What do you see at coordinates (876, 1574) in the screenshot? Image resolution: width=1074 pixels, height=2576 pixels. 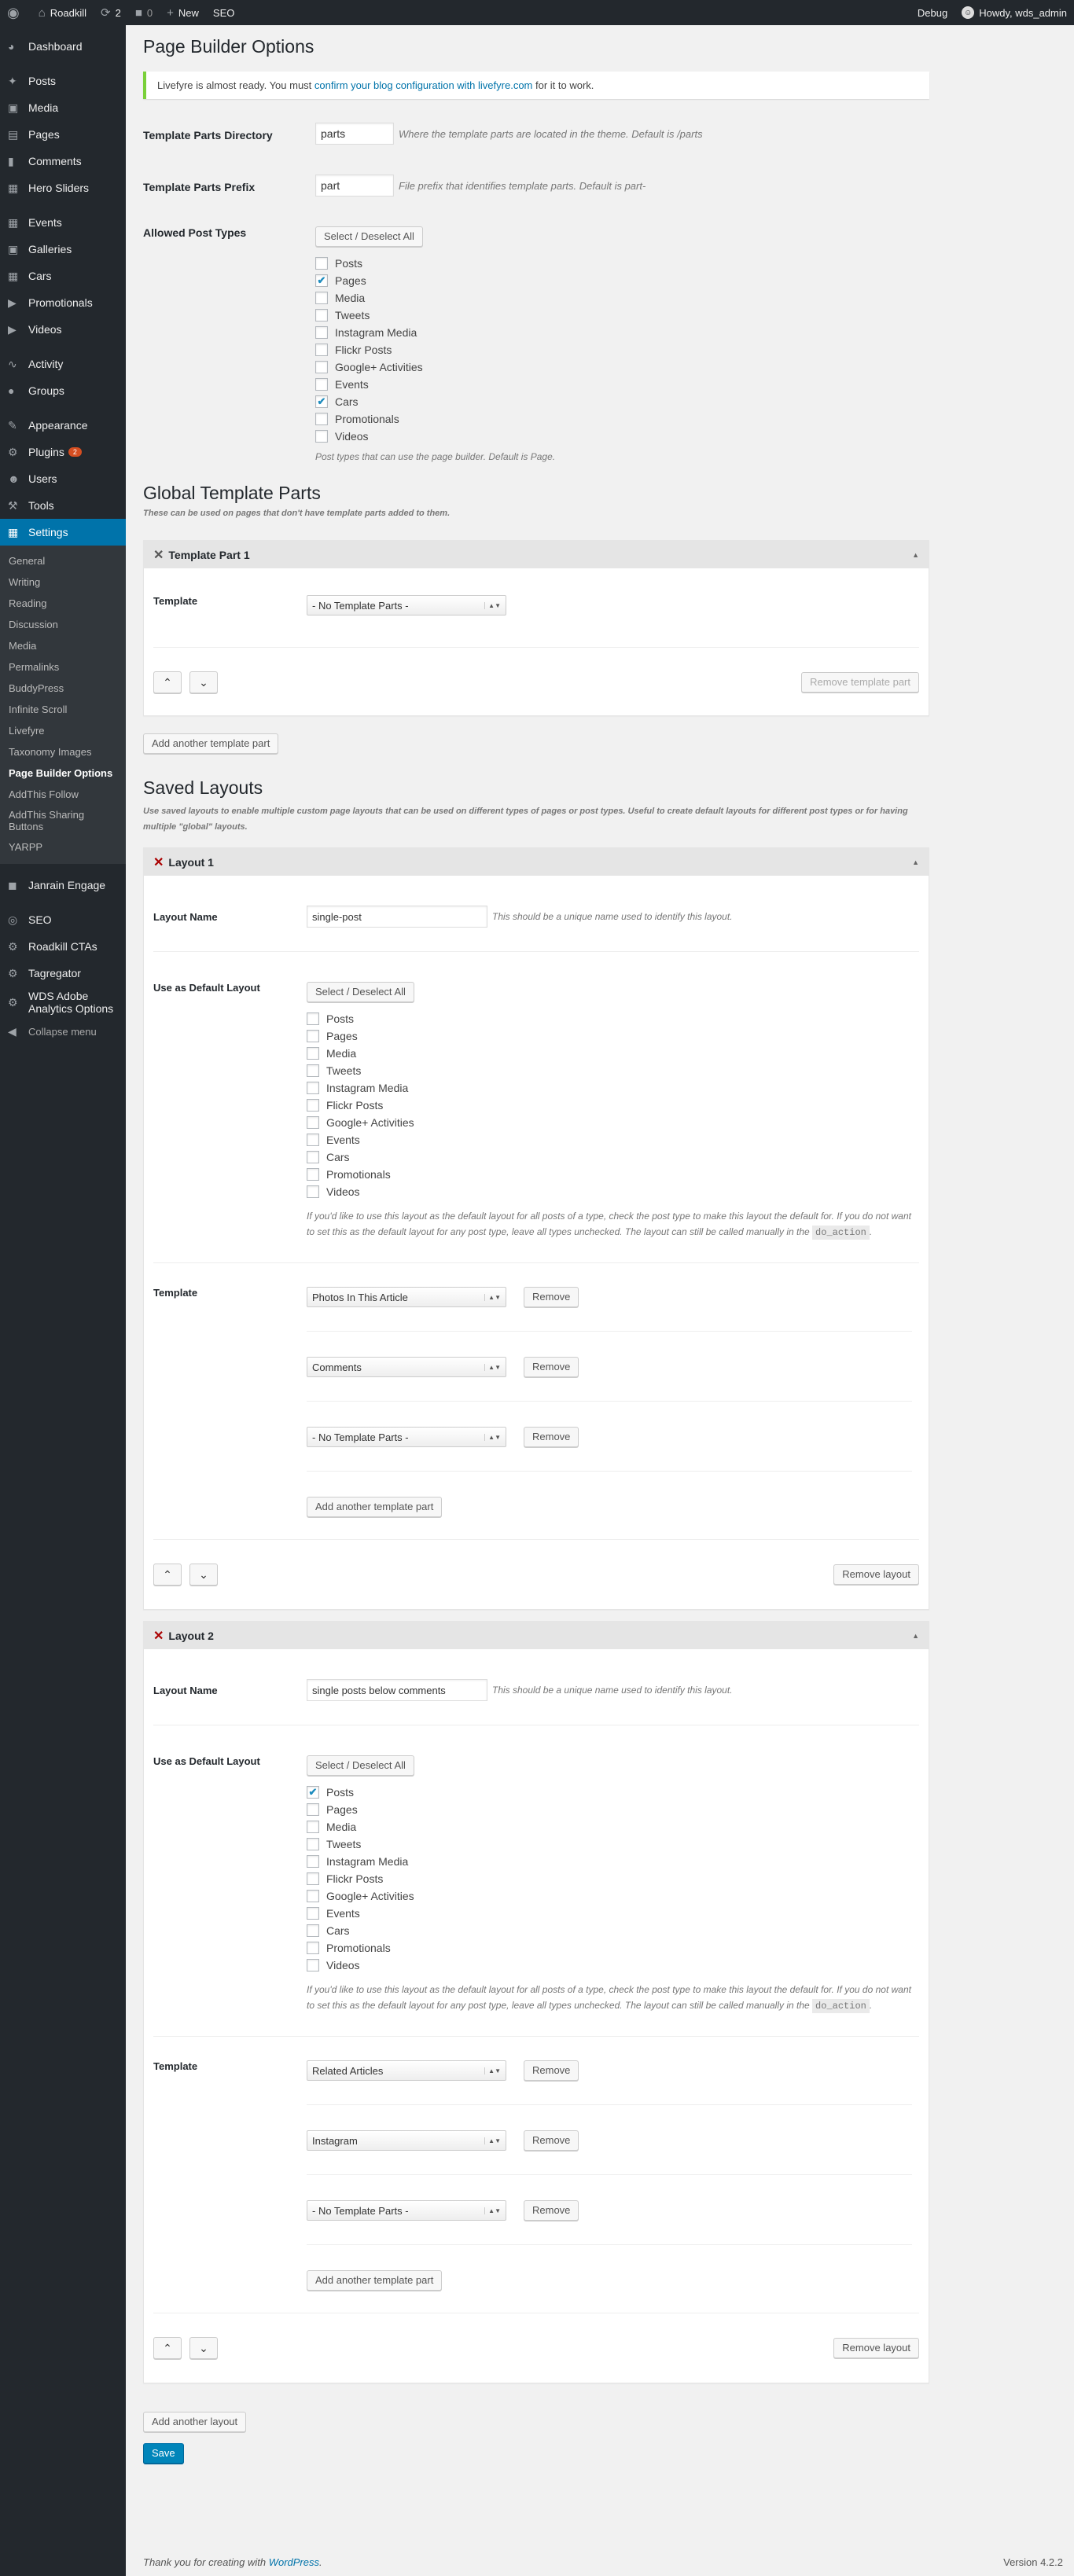 I see `remove-layout-button: Remove layout` at bounding box center [876, 1574].